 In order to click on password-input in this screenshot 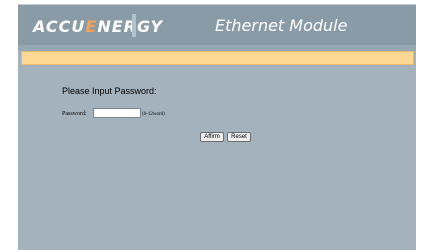, I will do `click(117, 113)`.